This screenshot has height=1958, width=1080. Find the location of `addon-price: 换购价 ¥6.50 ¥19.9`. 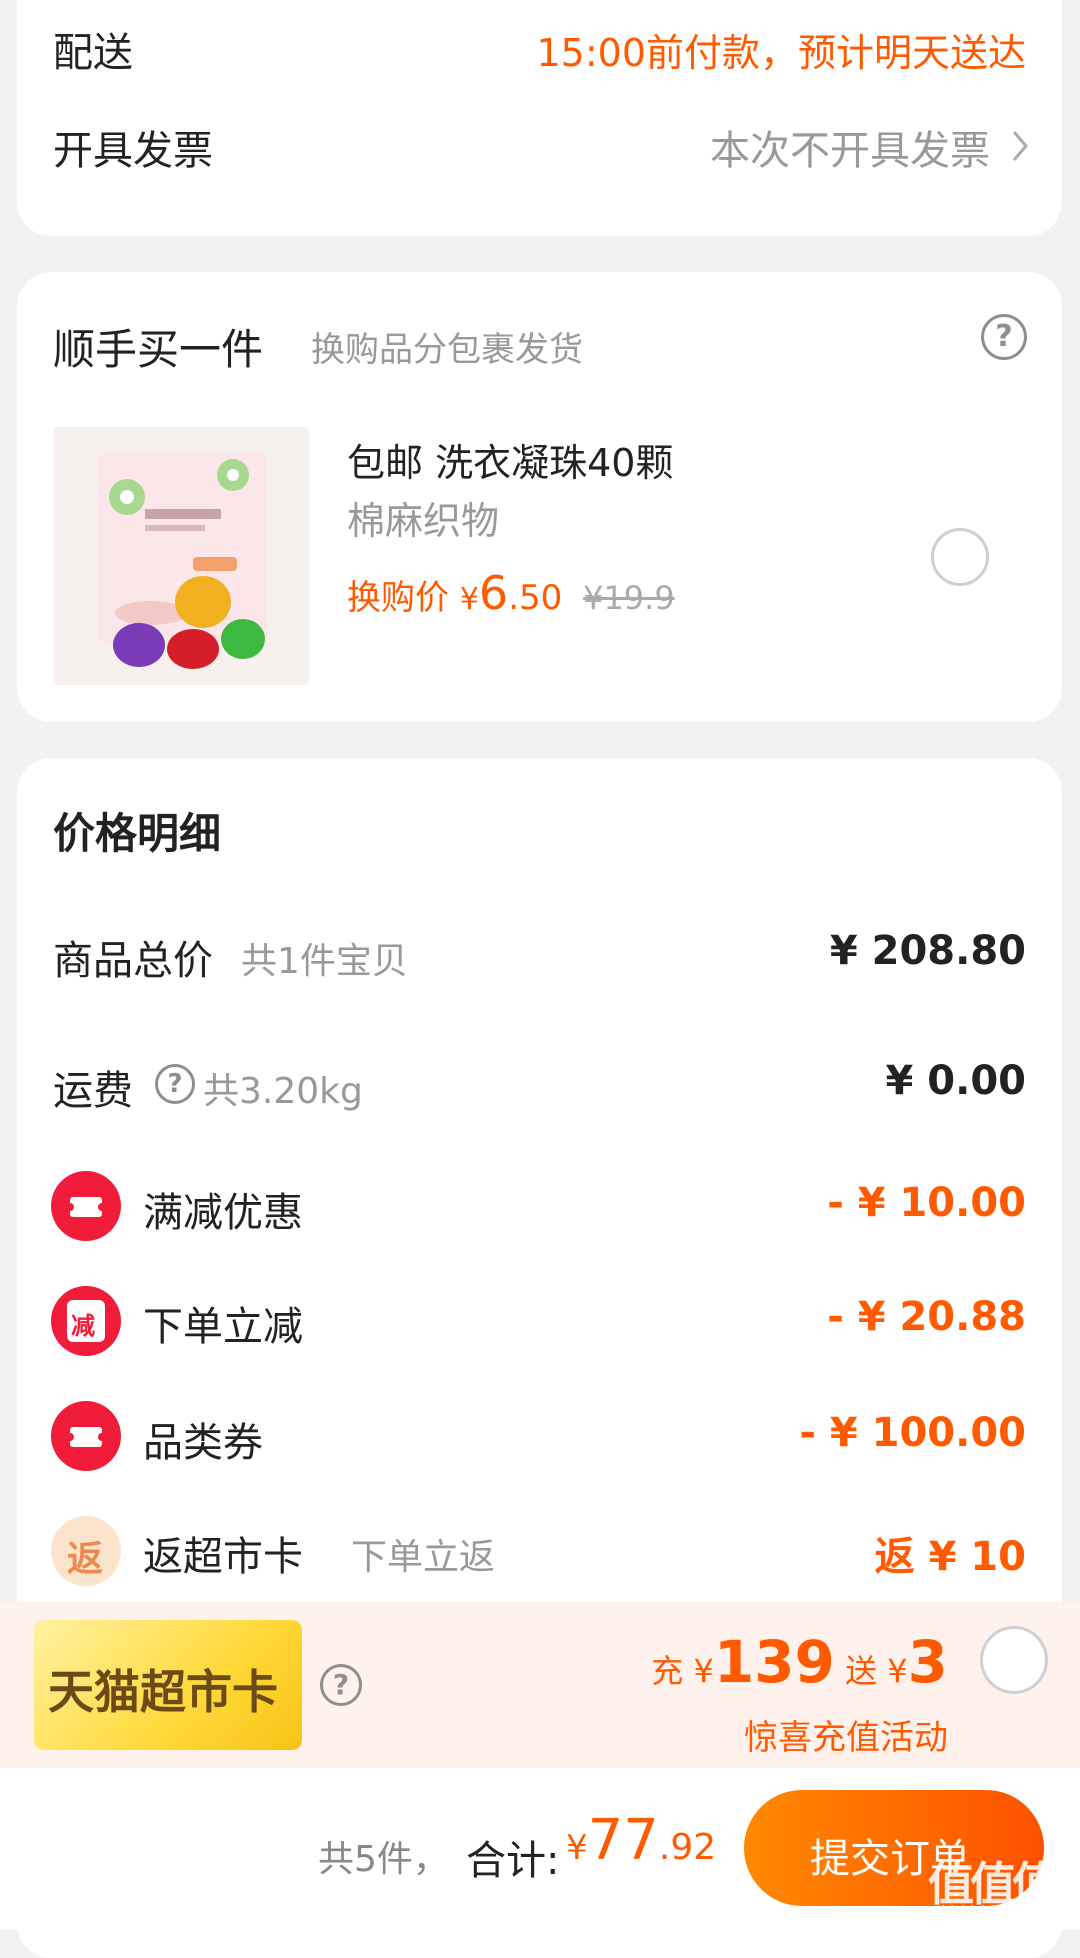

addon-price: 换购价 ¥6.50 ¥19.9 is located at coordinates (511, 593).